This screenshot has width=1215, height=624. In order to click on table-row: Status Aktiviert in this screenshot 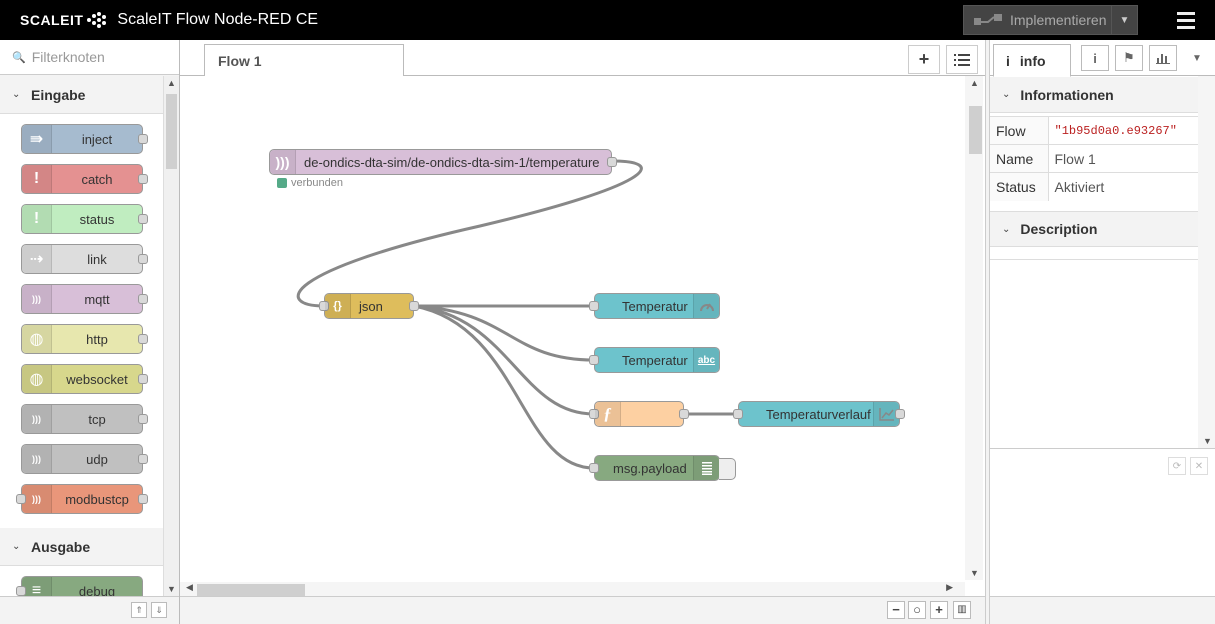, I will do `click(1094, 186)`.